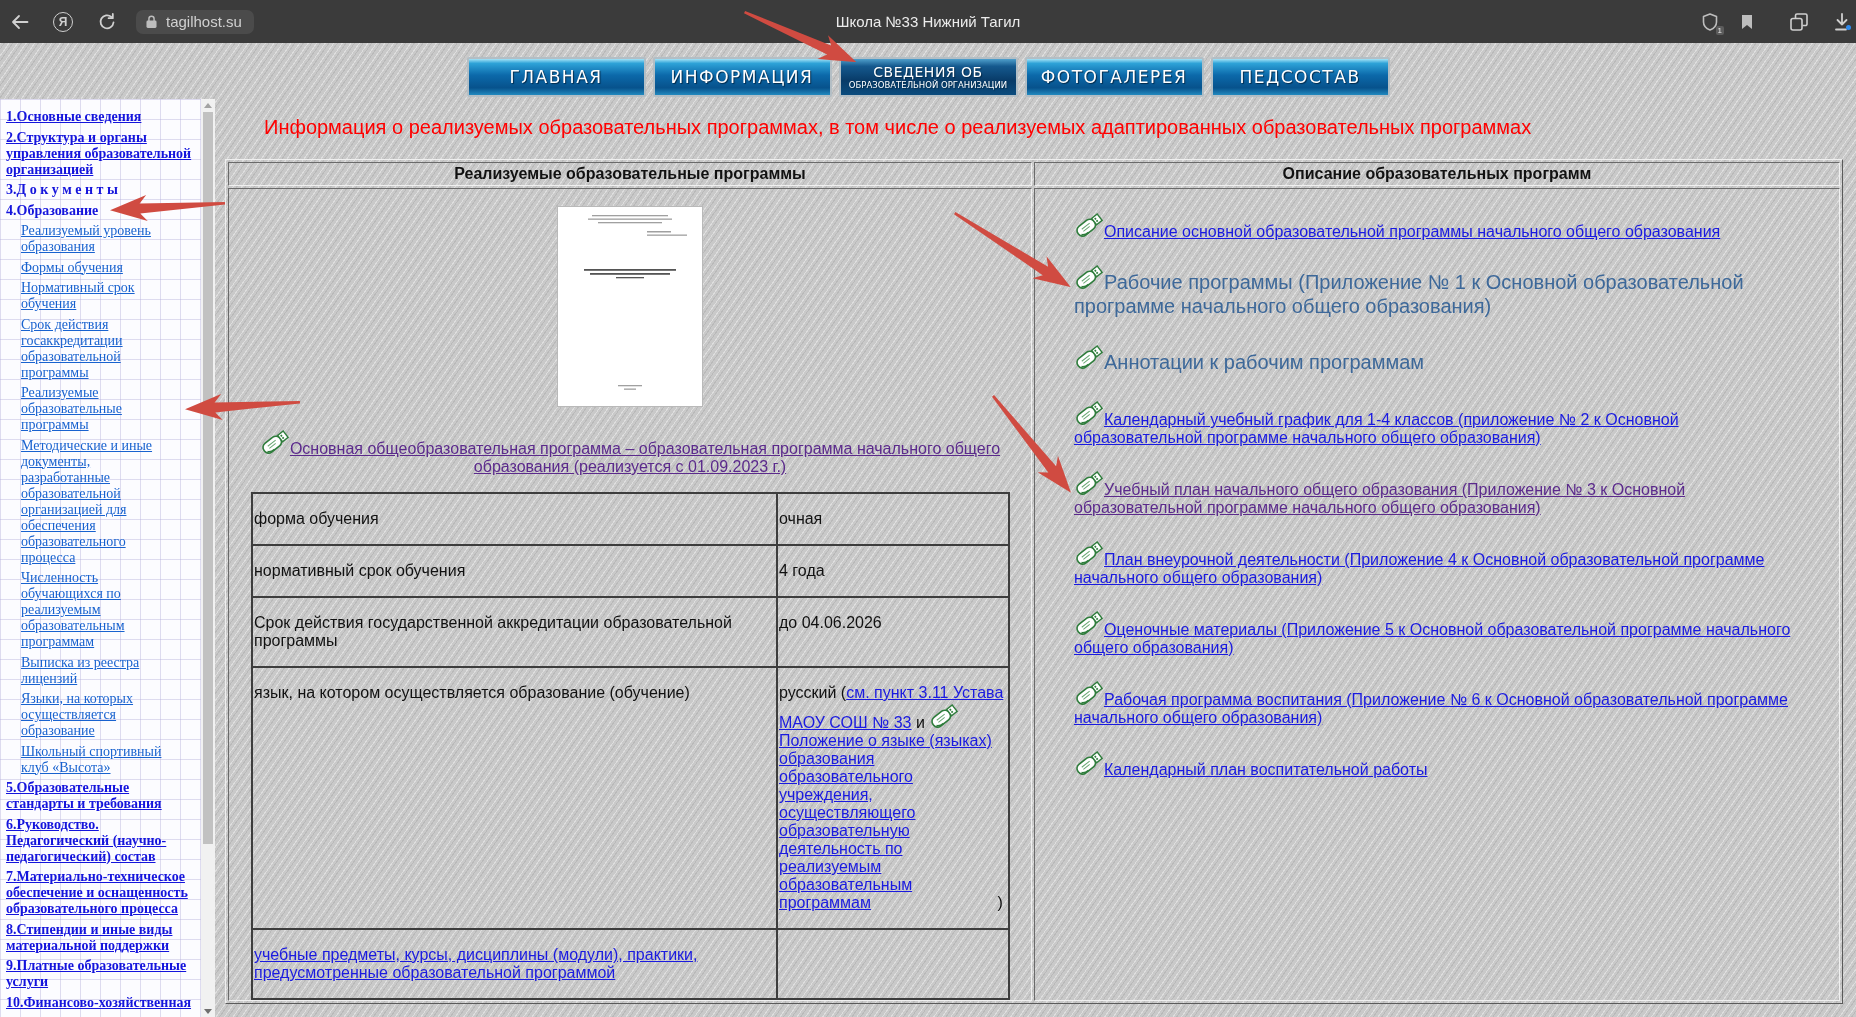  What do you see at coordinates (514, 798) in the screenshot?
I see `table-cell: язык, на котором осуществляется образование (обучение)` at bounding box center [514, 798].